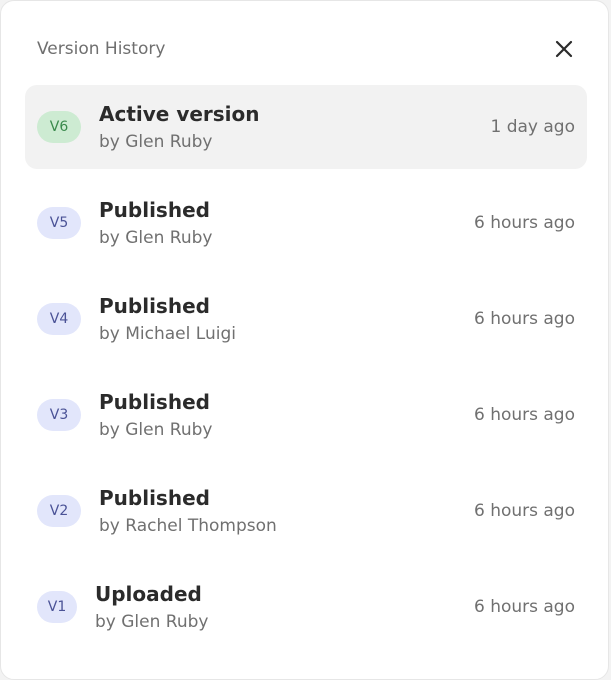 The height and width of the screenshot is (680, 611). What do you see at coordinates (59, 319) in the screenshot?
I see `version-badge: V4` at bounding box center [59, 319].